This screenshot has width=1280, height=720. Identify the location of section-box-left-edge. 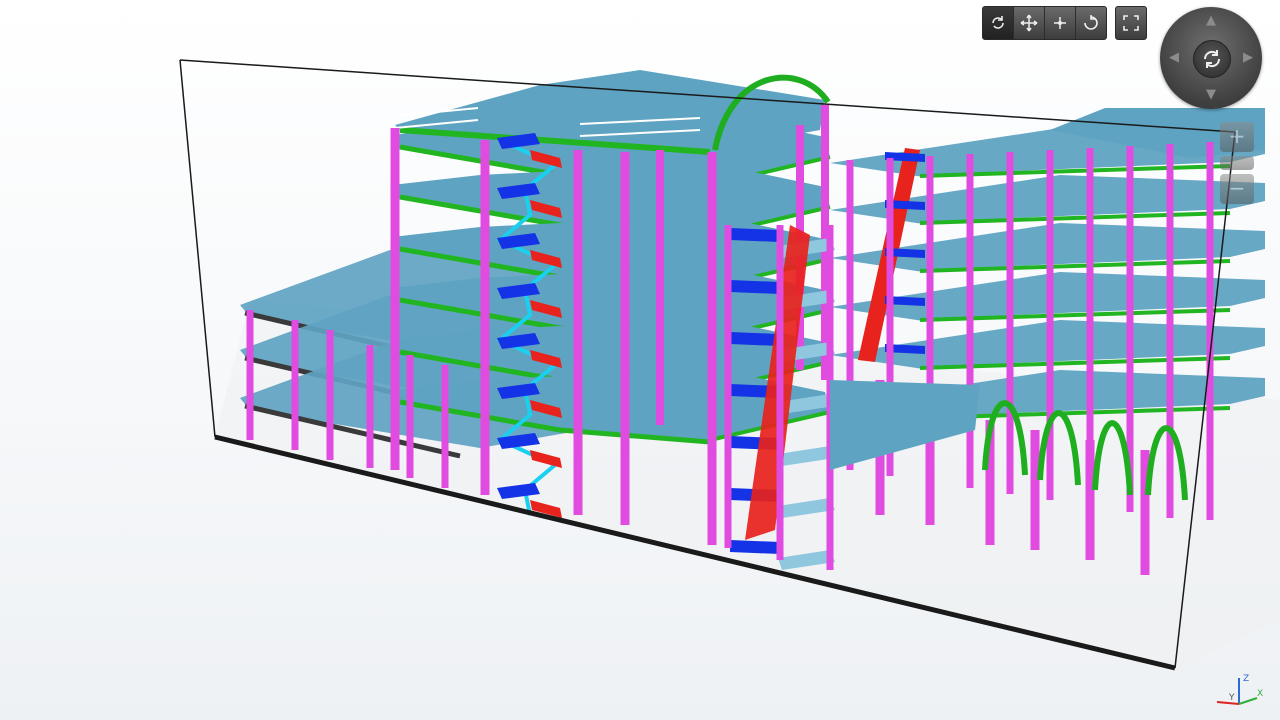
(197, 248).